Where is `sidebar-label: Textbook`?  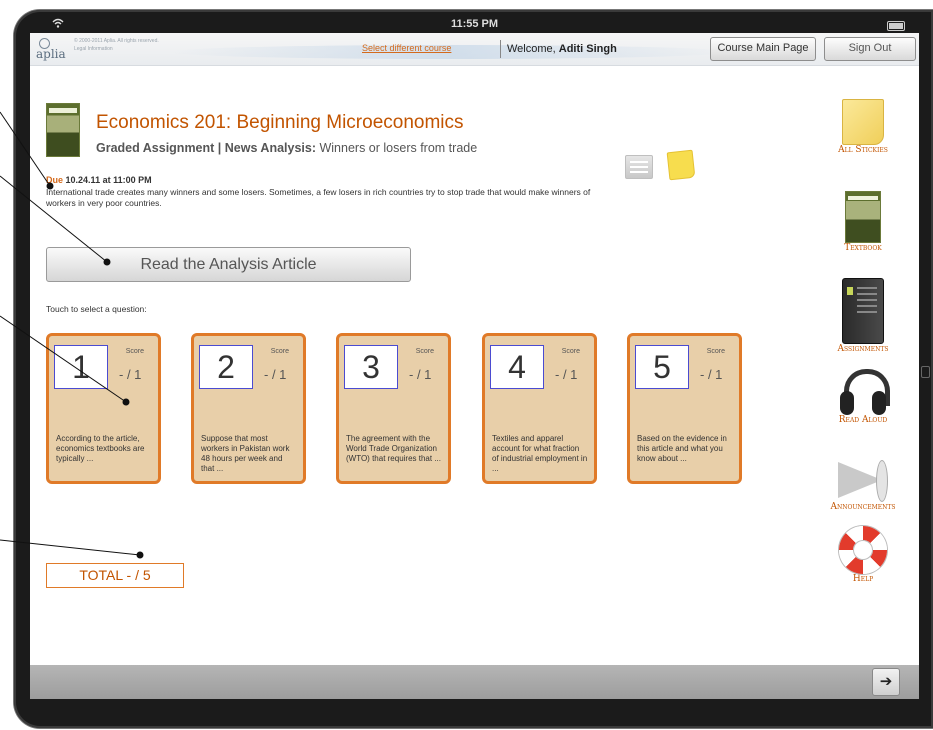
sidebar-label: Textbook is located at coordinates (863, 248).